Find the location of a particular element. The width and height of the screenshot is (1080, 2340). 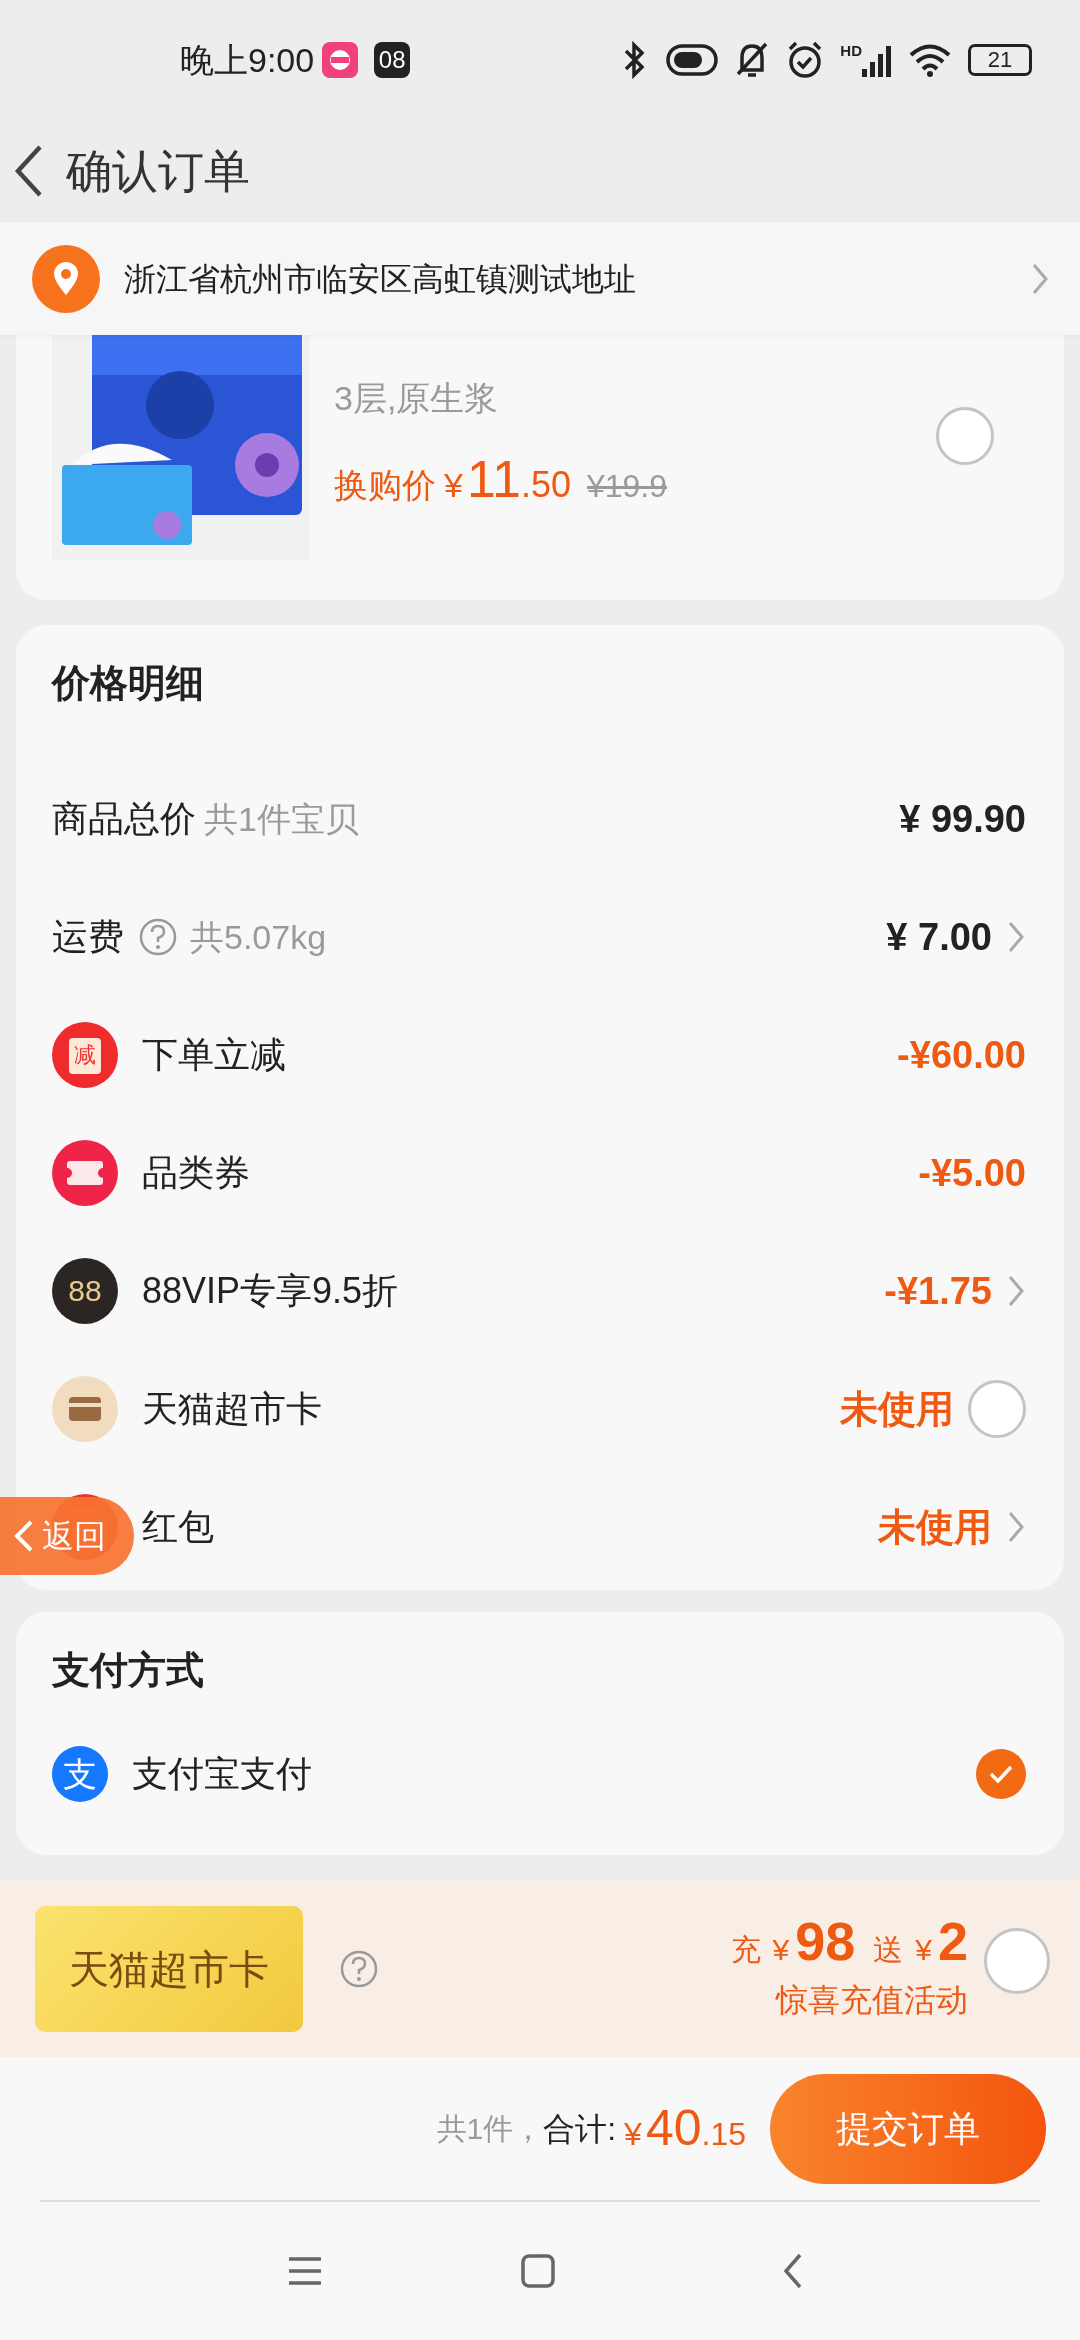

price-row-label: 红包 is located at coordinates (178, 1527).